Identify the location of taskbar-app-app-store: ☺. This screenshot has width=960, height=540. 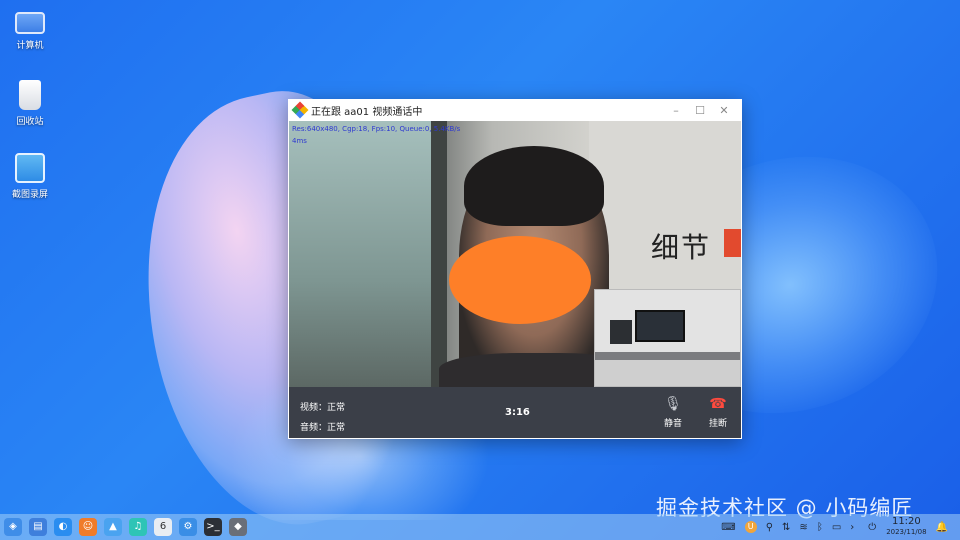
(88, 527).